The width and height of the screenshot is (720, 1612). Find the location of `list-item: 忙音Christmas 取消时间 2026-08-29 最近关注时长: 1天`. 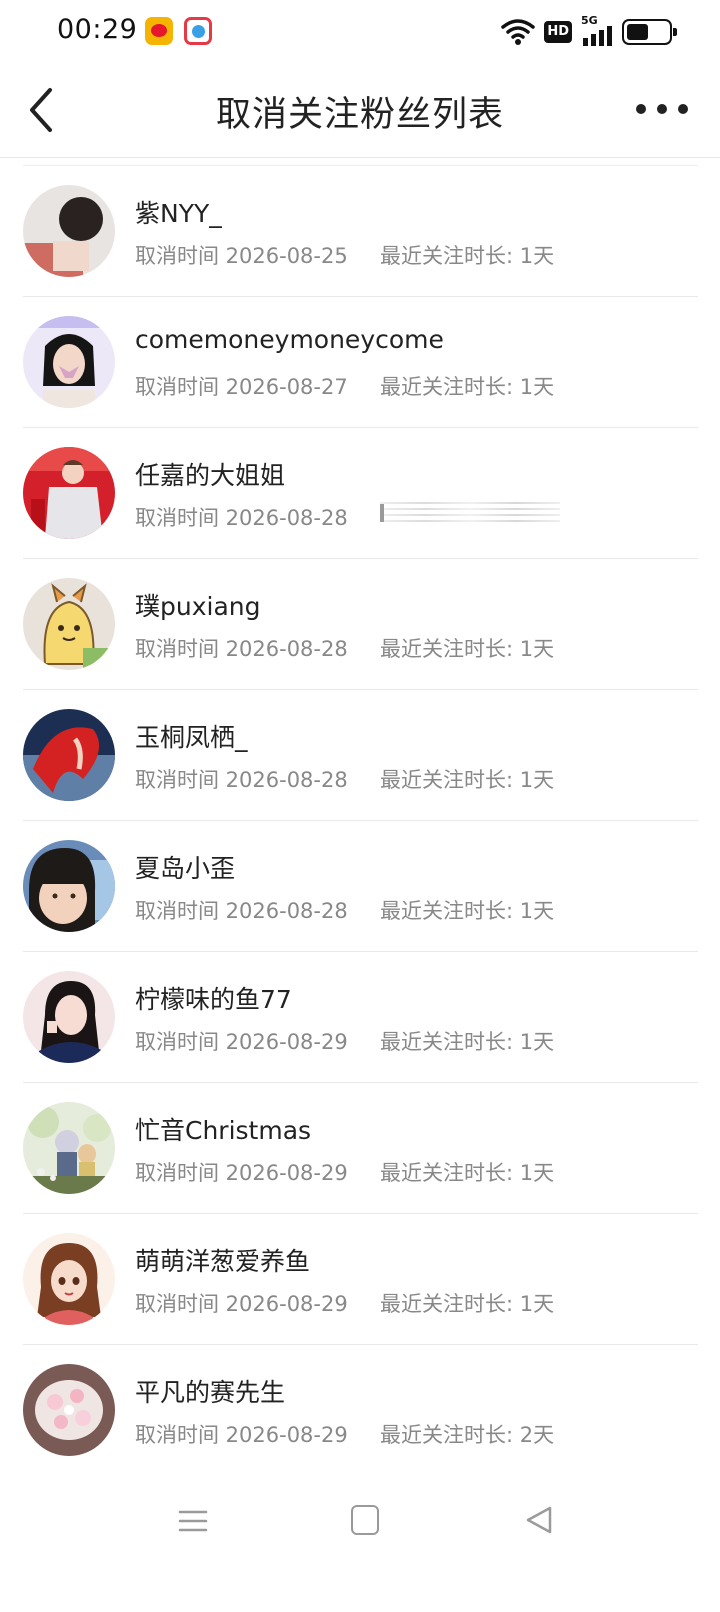

list-item: 忙音Christmas 取消时间 2026-08-29 最近关注时长: 1天 is located at coordinates (360, 1148).